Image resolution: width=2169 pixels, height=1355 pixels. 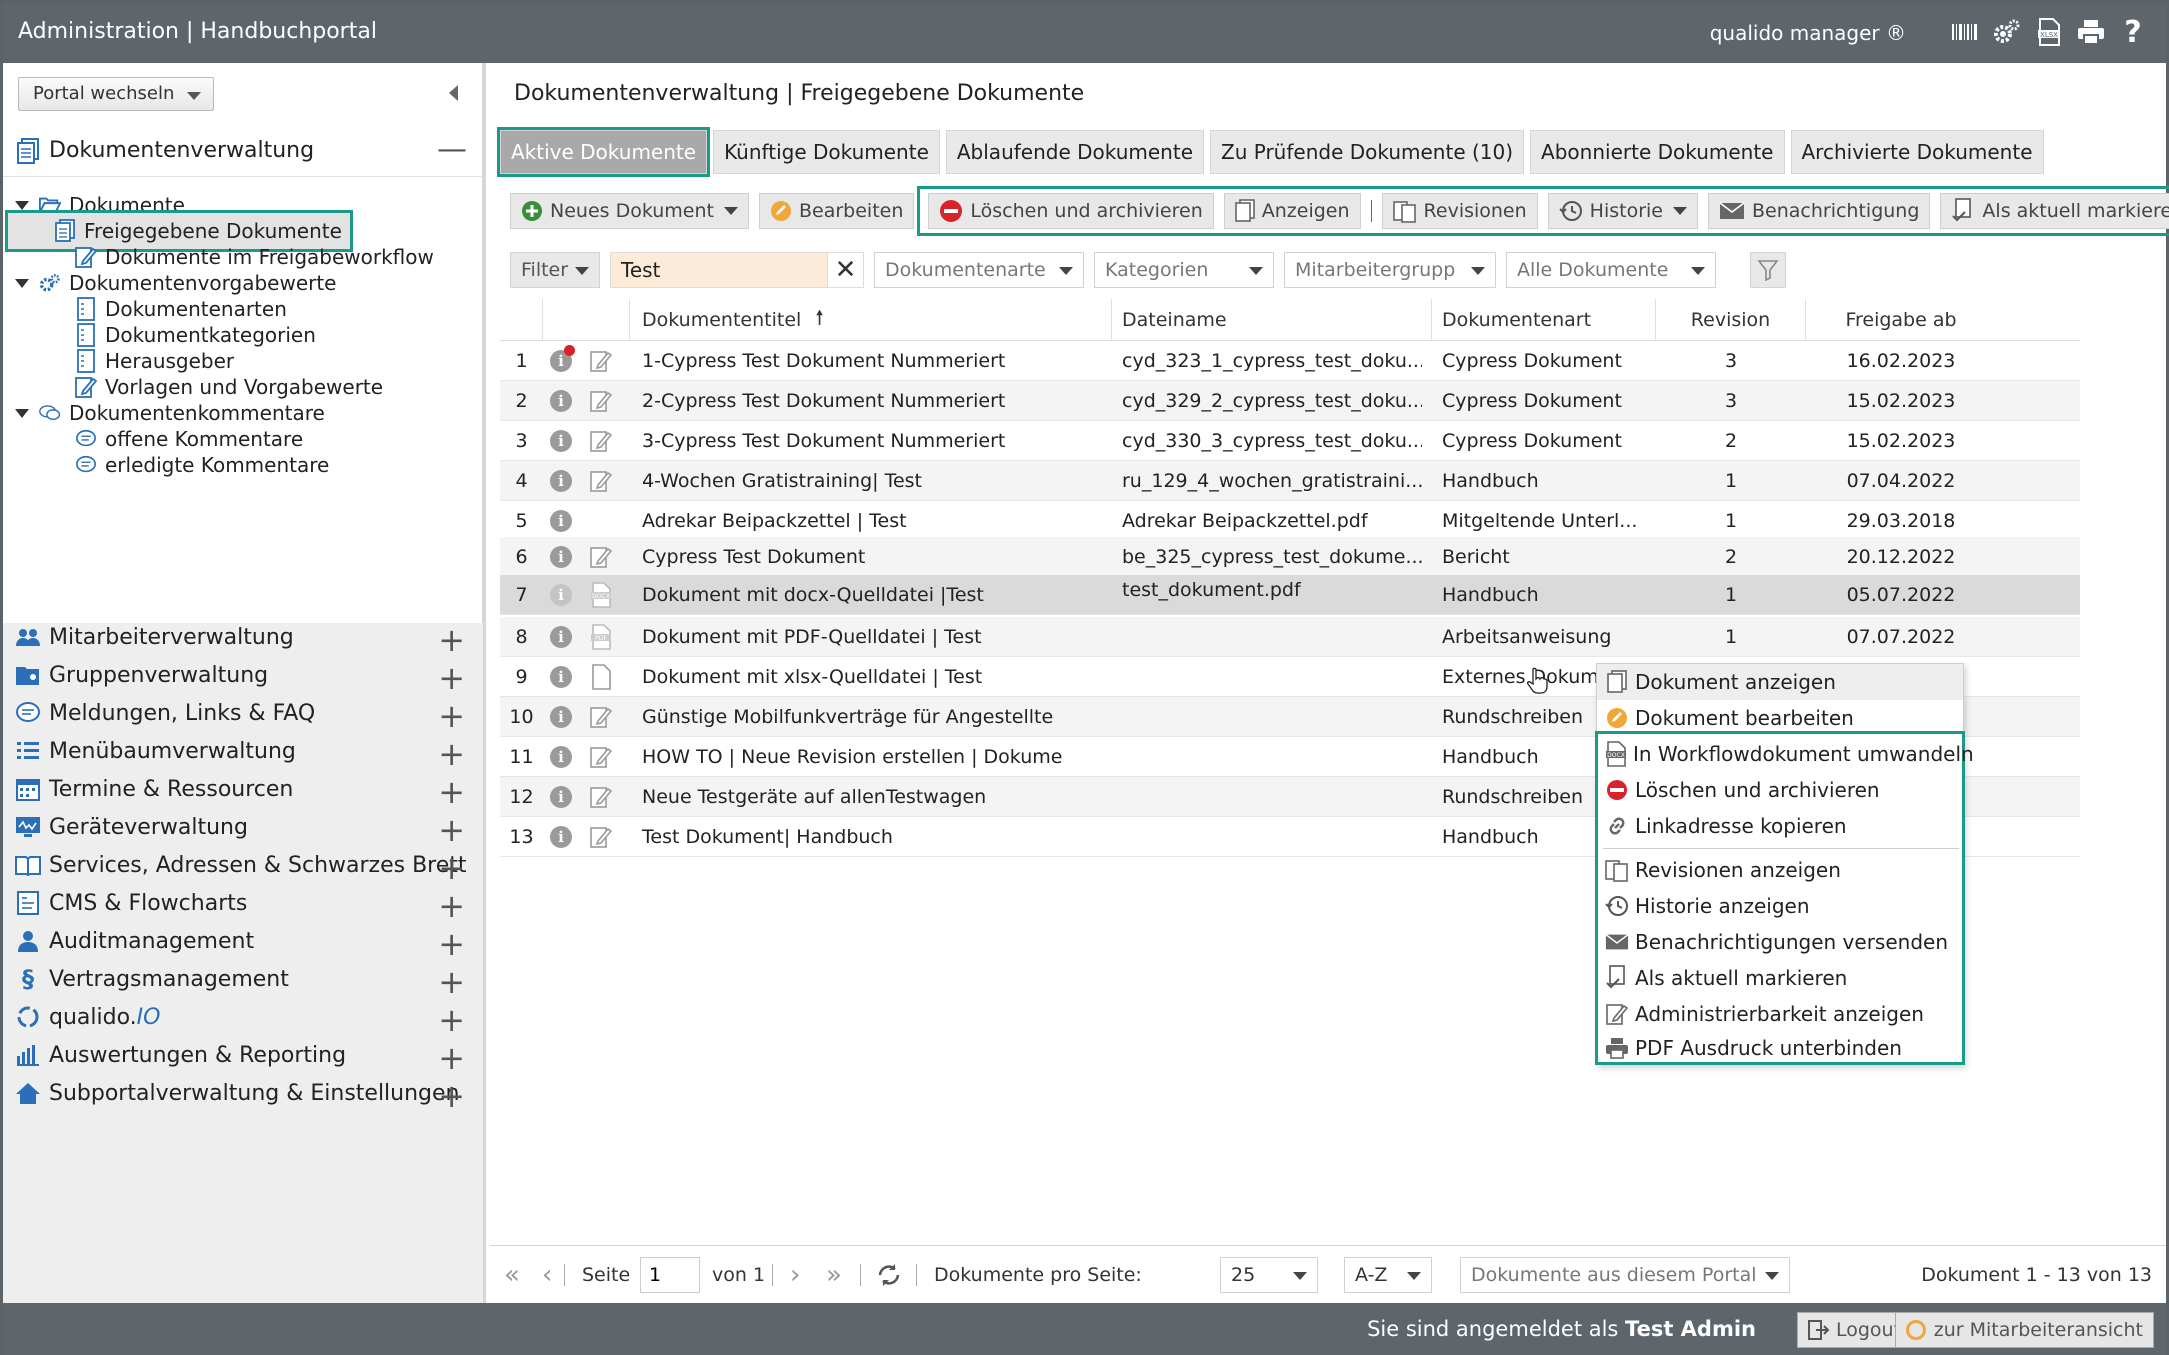 I want to click on menu-item-history: Historie anzeigen, so click(x=1780, y=906).